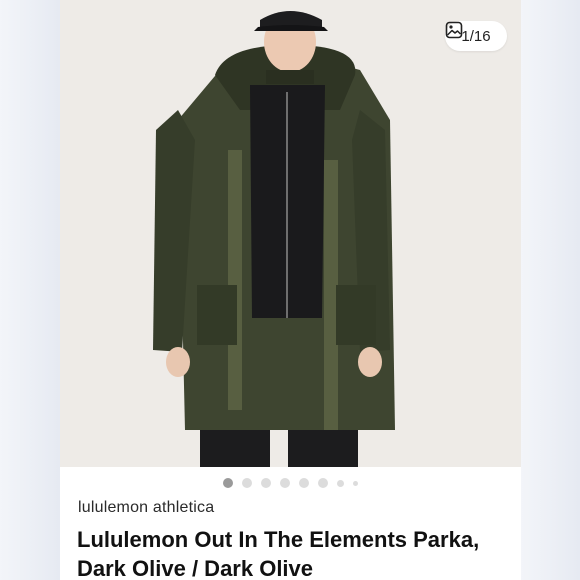 The image size is (580, 580). I want to click on image-icon, so click(454, 30).